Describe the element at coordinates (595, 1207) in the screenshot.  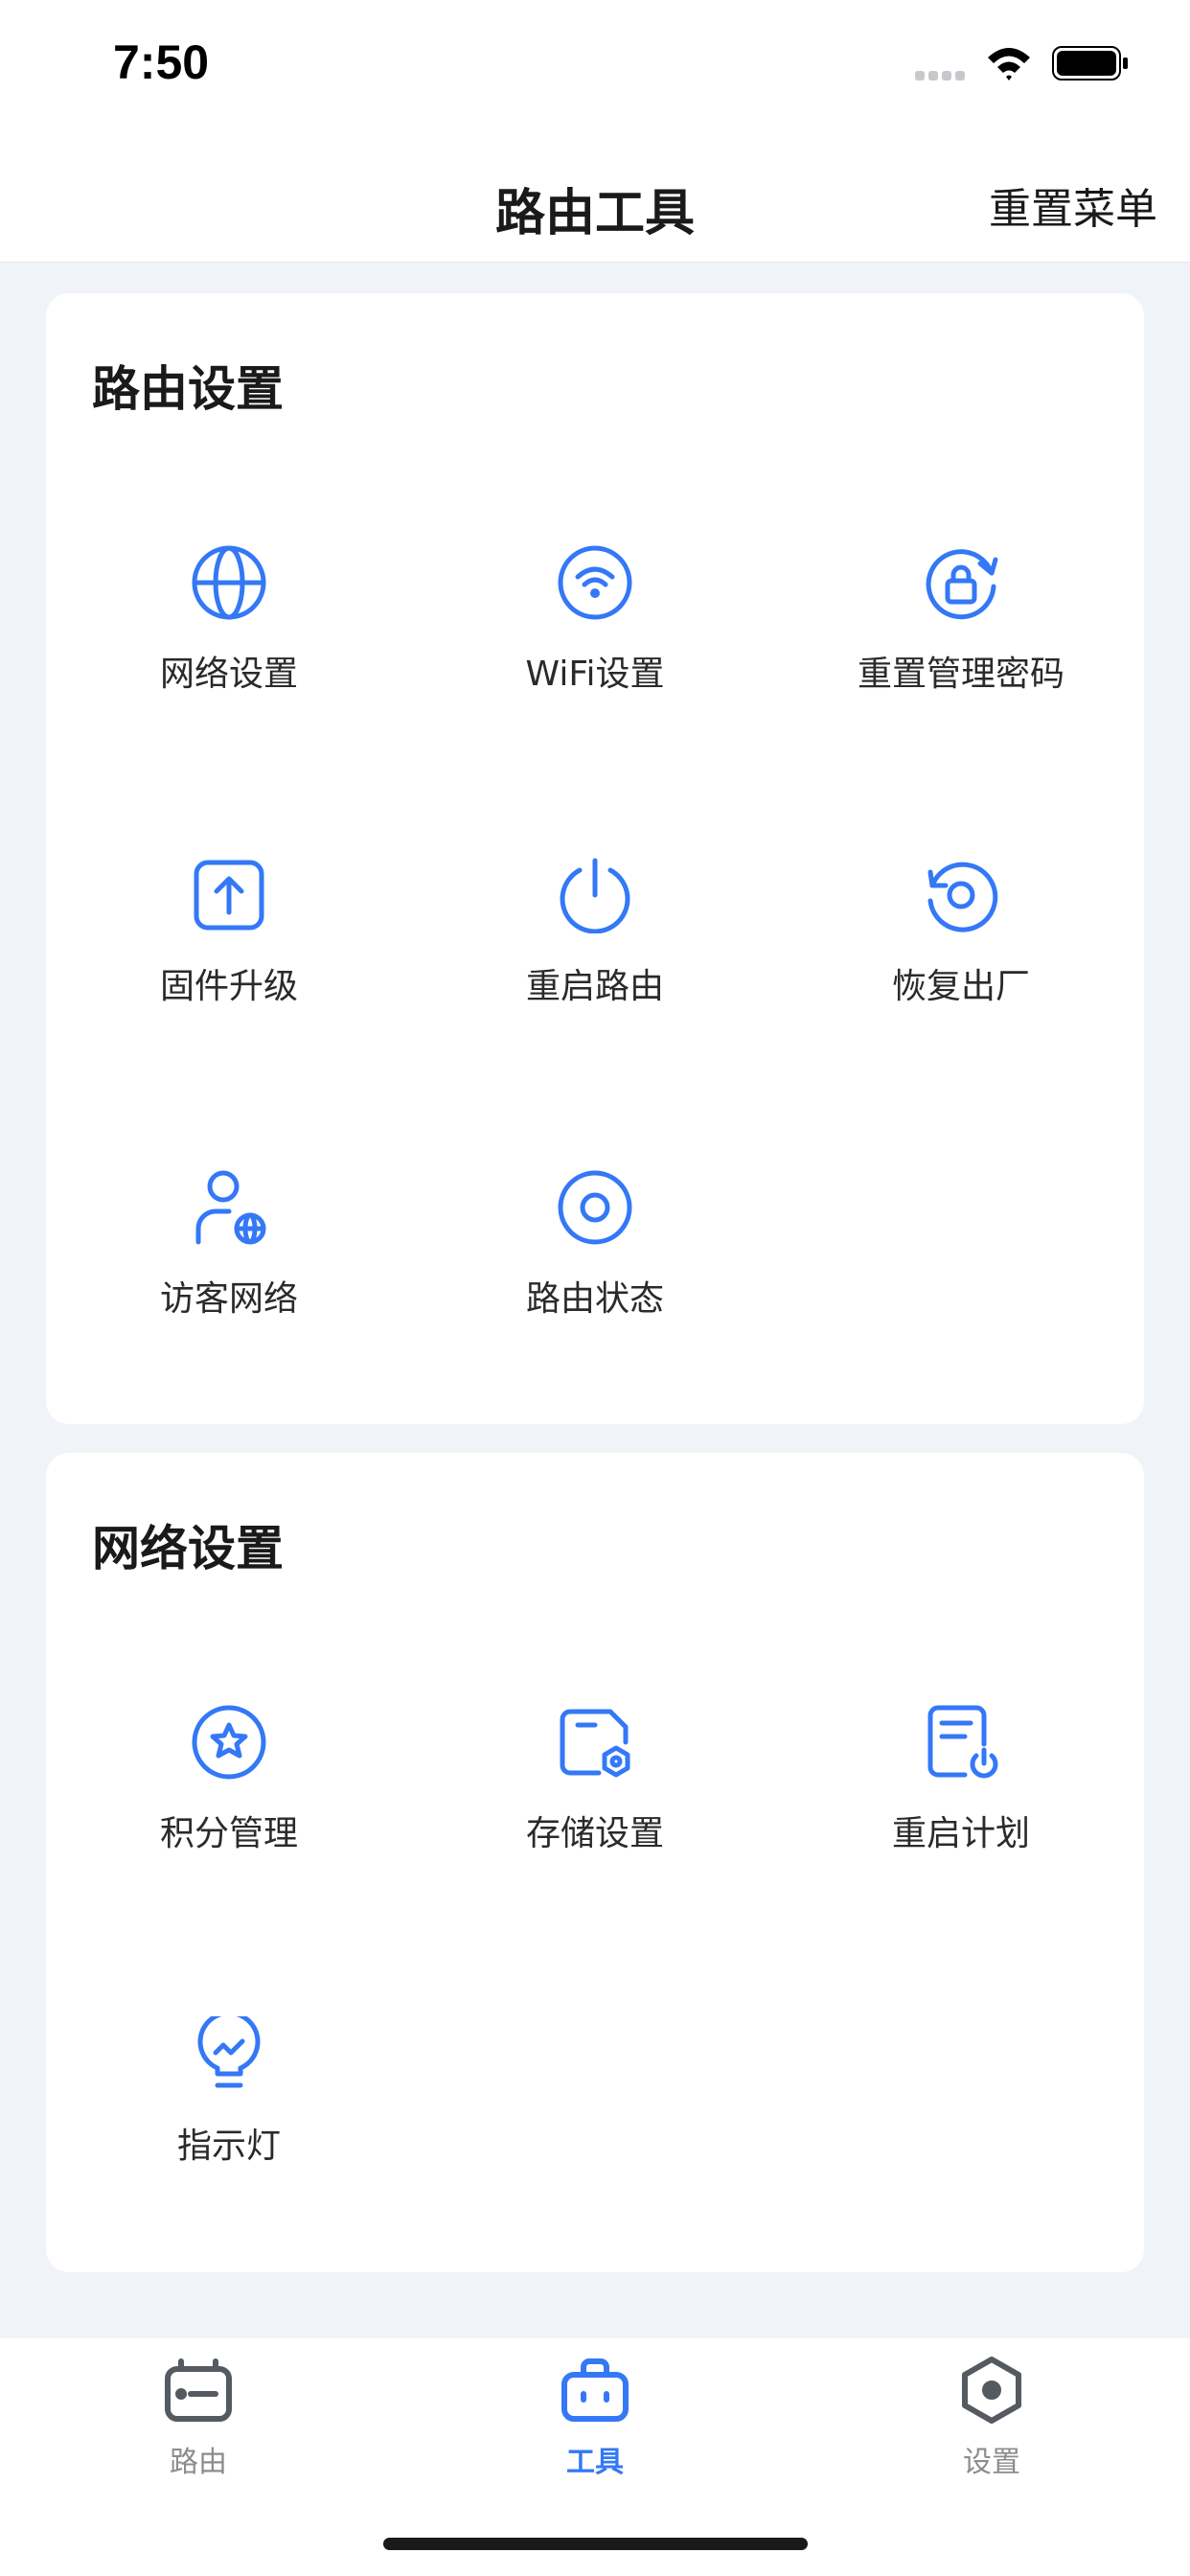
I see `status-ring-icon` at that location.